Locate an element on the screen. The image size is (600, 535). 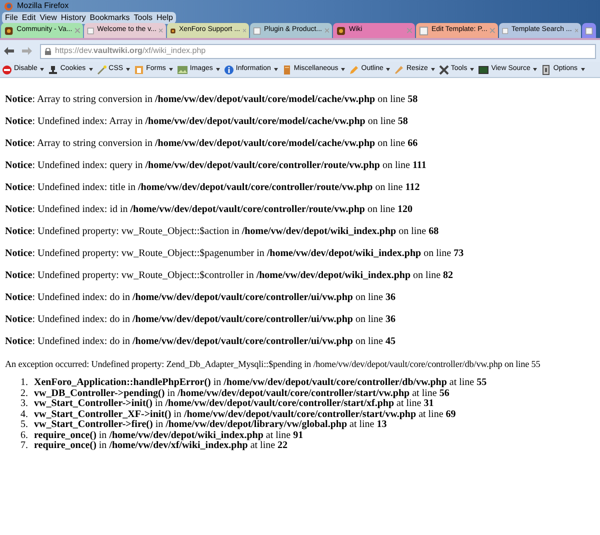
trace-line: vw_Start_Controller_XF->init() in /home/vw/dev/depot/vault/core/controller/start/vw.php at line 69 is located at coordinates (245, 415).